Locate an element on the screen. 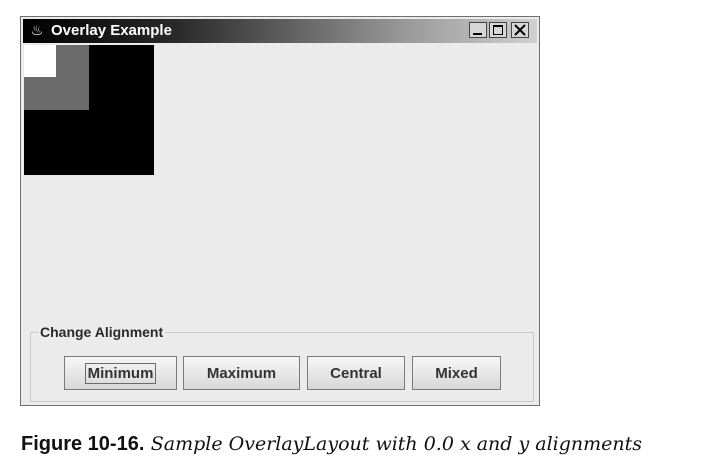 Image resolution: width=721 pixels, height=468 pixels. maximum-button: Maximum is located at coordinates (241, 373).